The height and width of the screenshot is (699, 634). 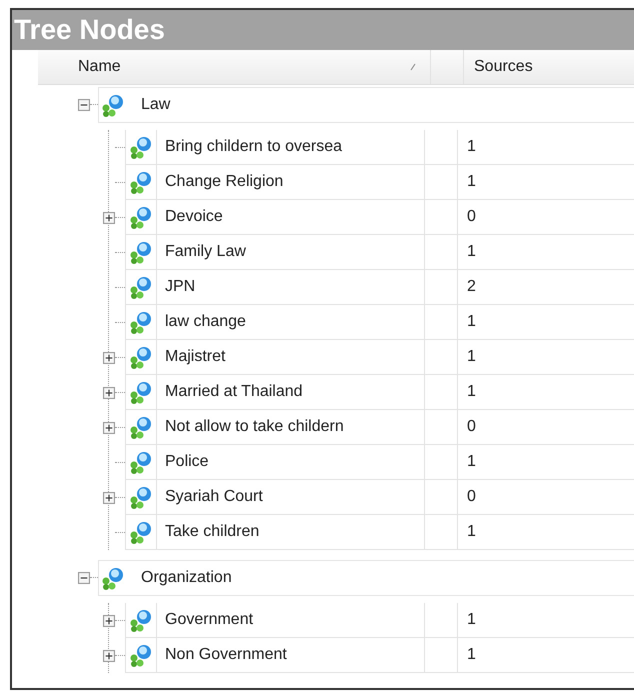 What do you see at coordinates (291, 462) in the screenshot?
I see `node-name: Police` at bounding box center [291, 462].